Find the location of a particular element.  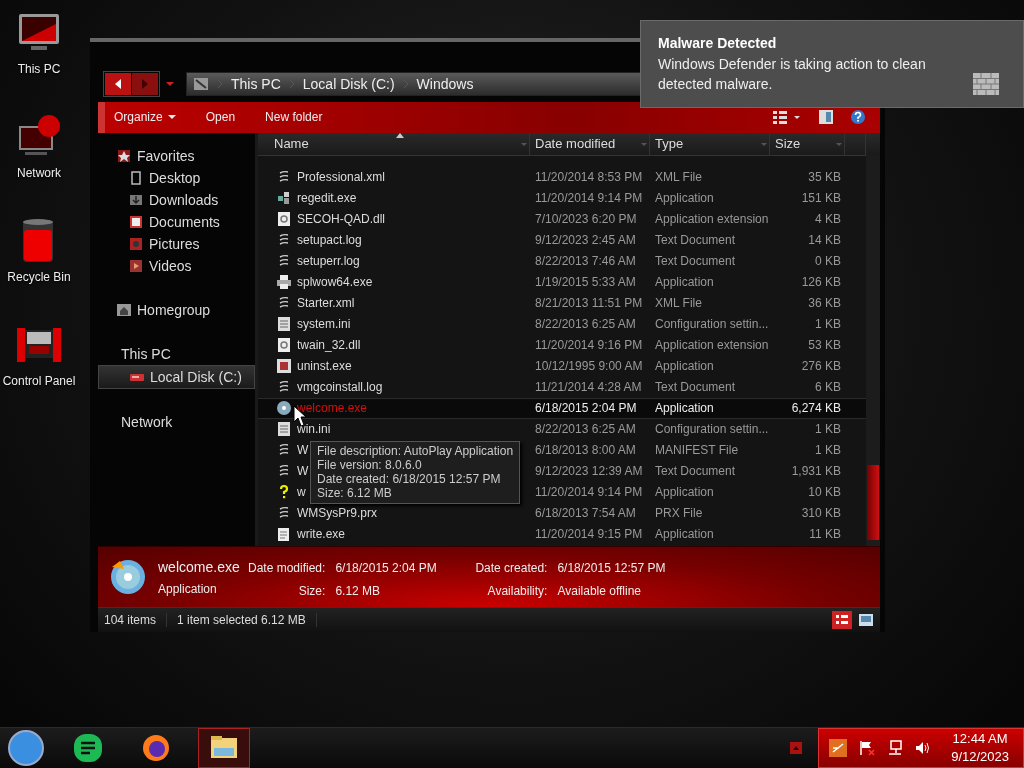

printer-icon is located at coordinates (284, 282).